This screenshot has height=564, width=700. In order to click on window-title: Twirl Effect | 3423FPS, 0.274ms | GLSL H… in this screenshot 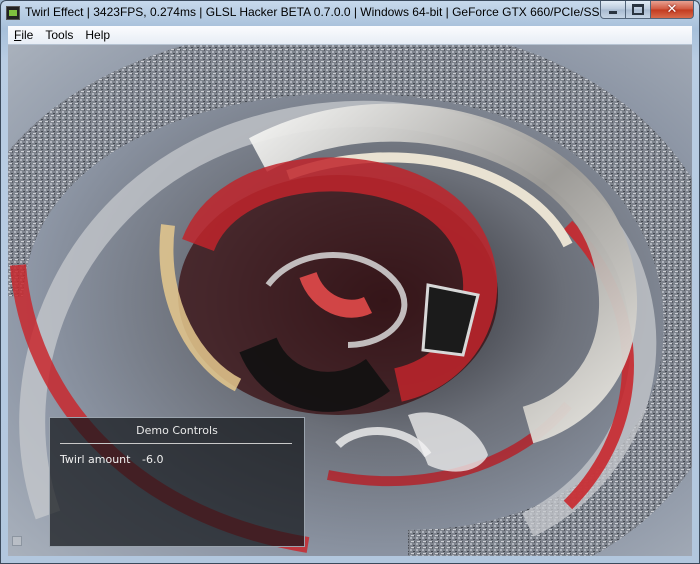, I will do `click(320, 12)`.